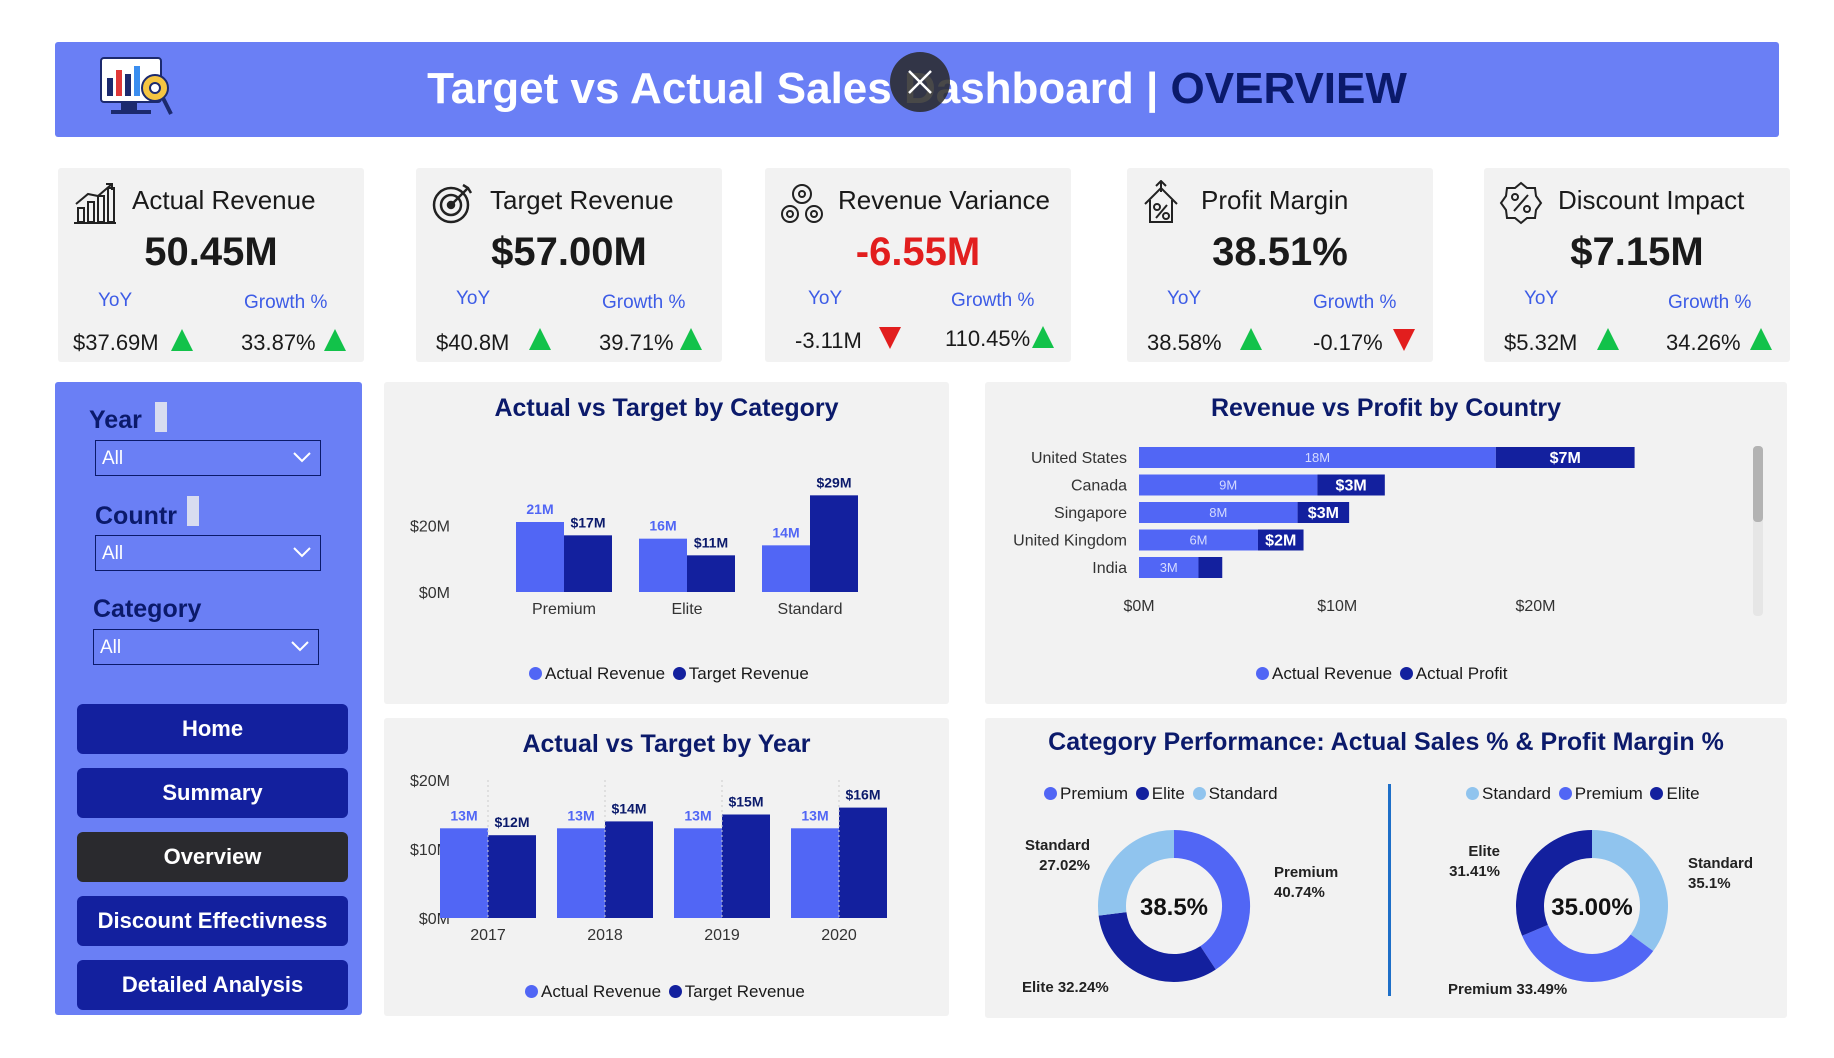  I want to click on slice-pct: 40.74%, so click(1299, 892).